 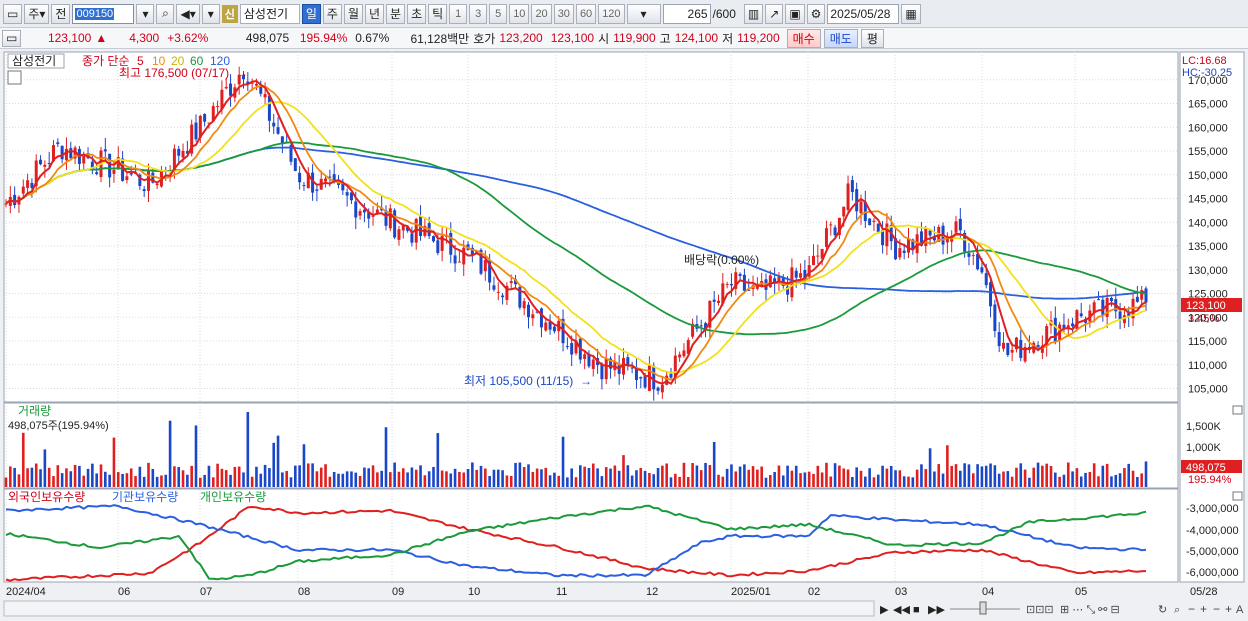 What do you see at coordinates (840, 38) in the screenshot?
I see `sell-button: 매도` at bounding box center [840, 38].